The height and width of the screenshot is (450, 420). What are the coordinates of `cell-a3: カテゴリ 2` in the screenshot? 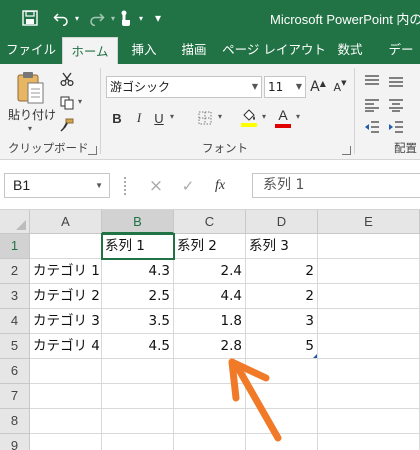 It's located at (66, 296).